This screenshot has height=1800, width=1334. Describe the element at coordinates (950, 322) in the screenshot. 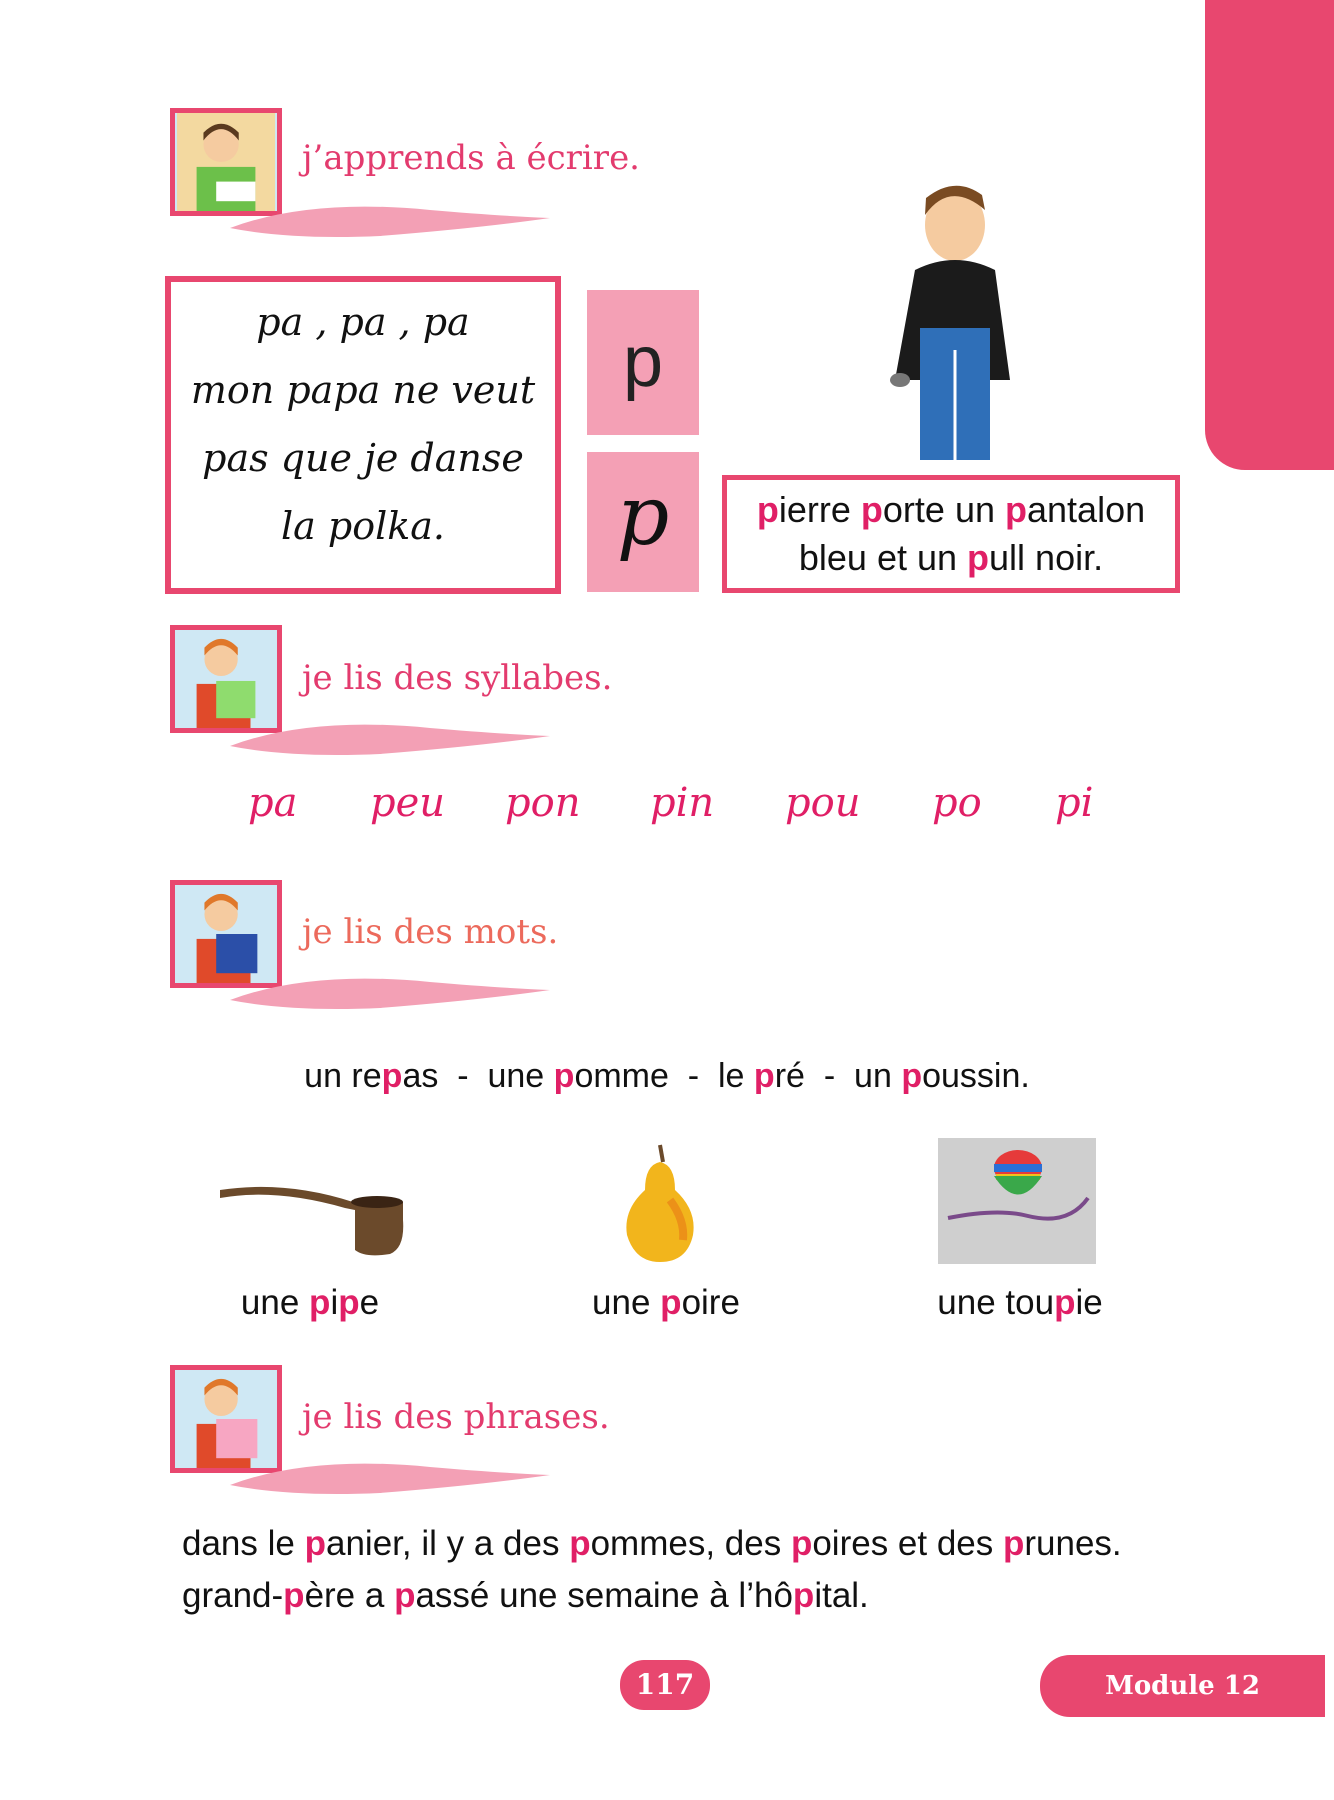

I see `boy-pierre-illustration` at that location.